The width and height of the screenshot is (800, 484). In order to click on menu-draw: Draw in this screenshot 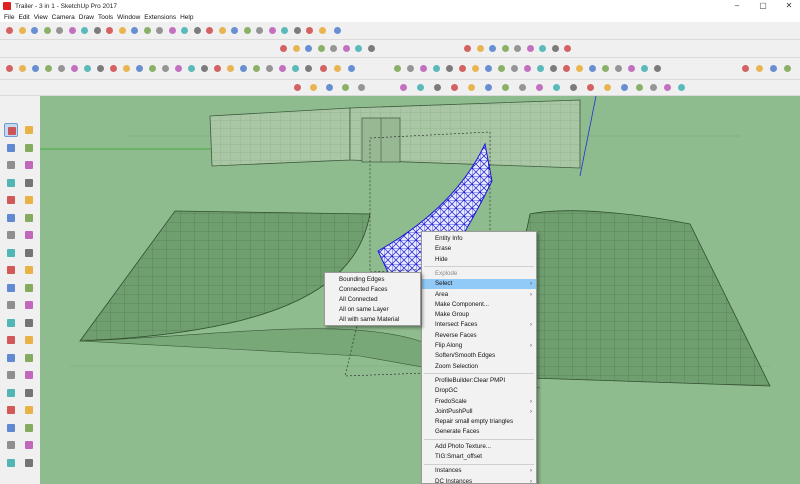, I will do `click(86, 17)`.